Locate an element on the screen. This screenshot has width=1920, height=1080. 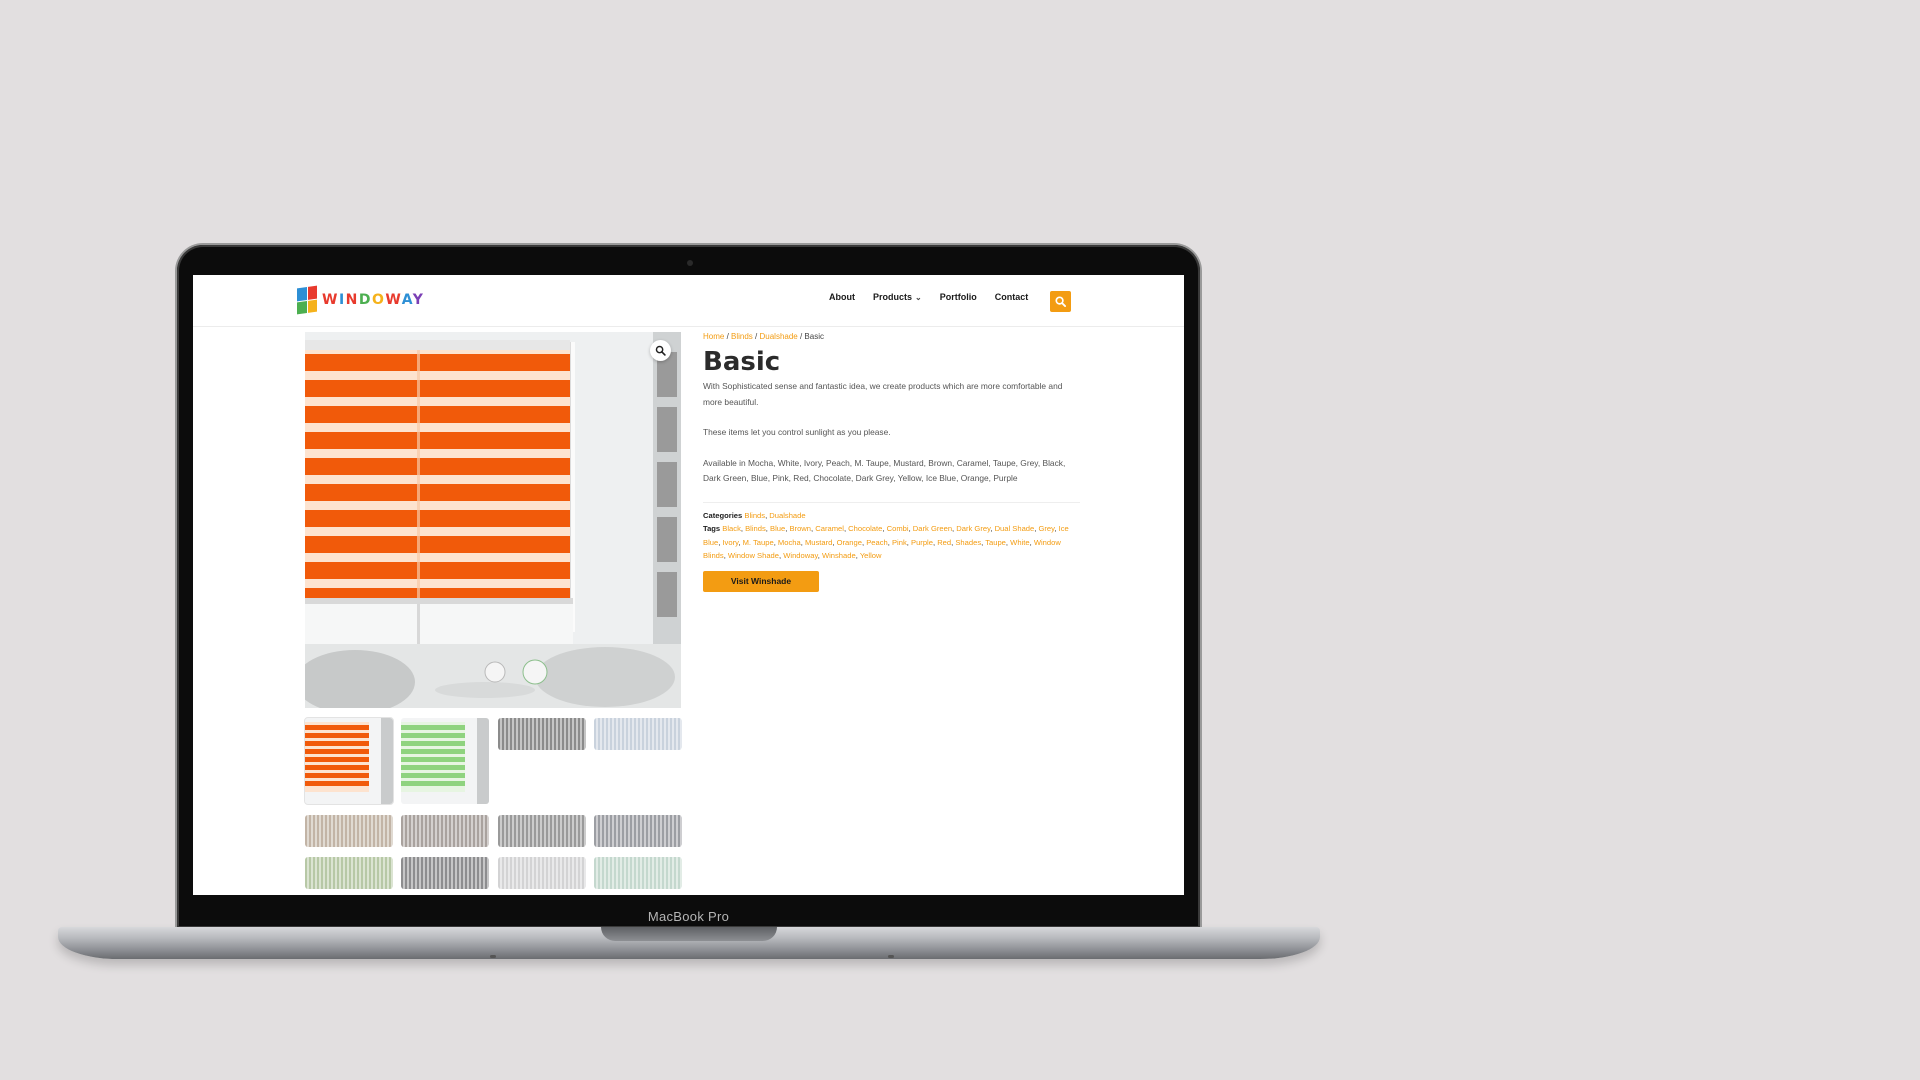
zoom-button is located at coordinates (660, 350).